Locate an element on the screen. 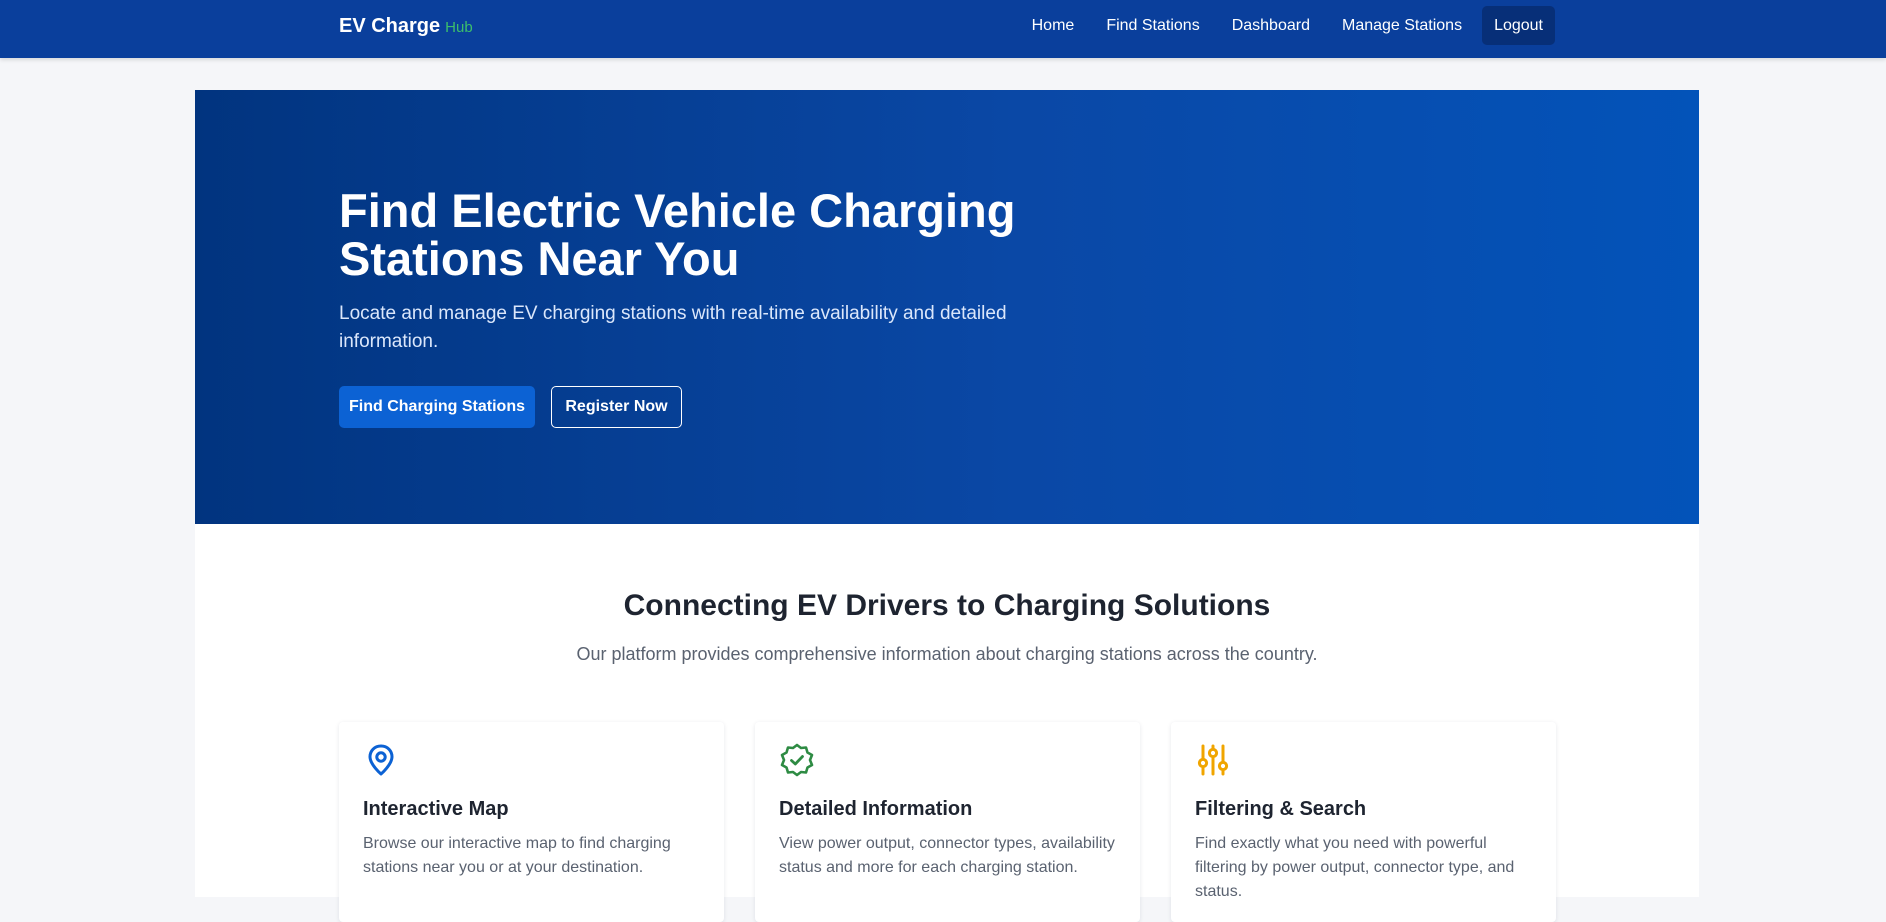 This screenshot has width=1886, height=922. map-pin-icon is located at coordinates (381, 760).